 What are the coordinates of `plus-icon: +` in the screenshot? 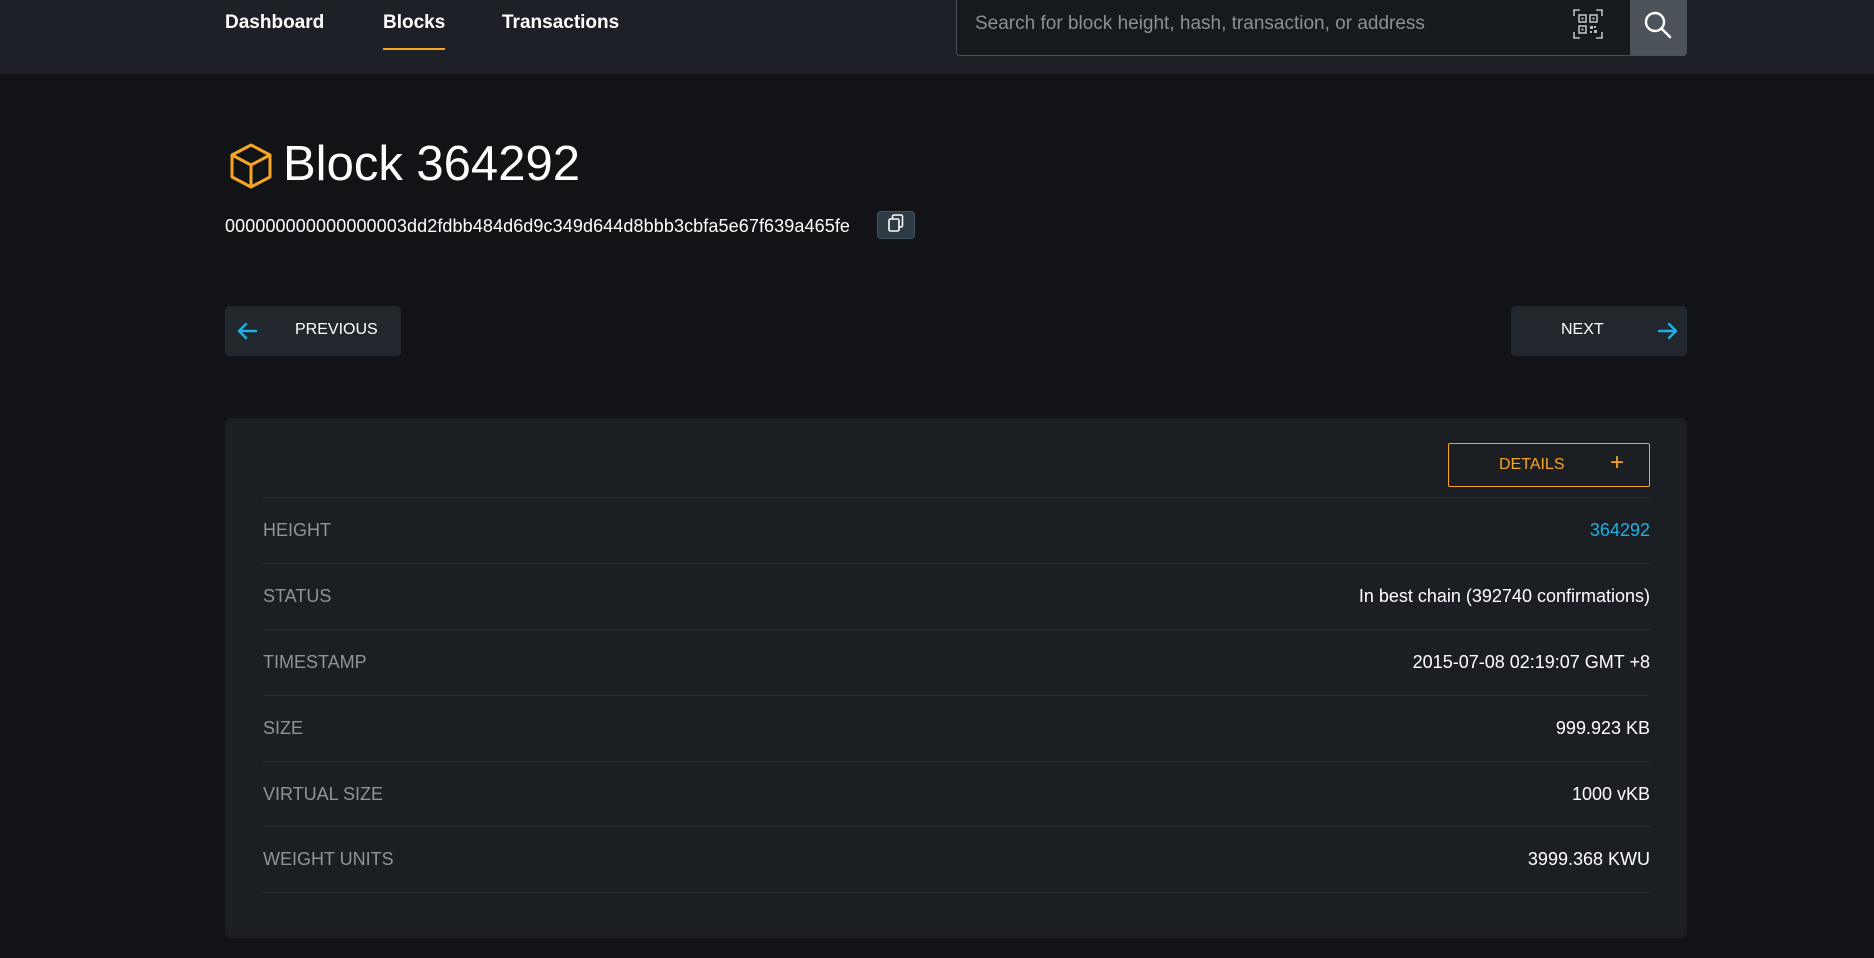 It's located at (1617, 462).